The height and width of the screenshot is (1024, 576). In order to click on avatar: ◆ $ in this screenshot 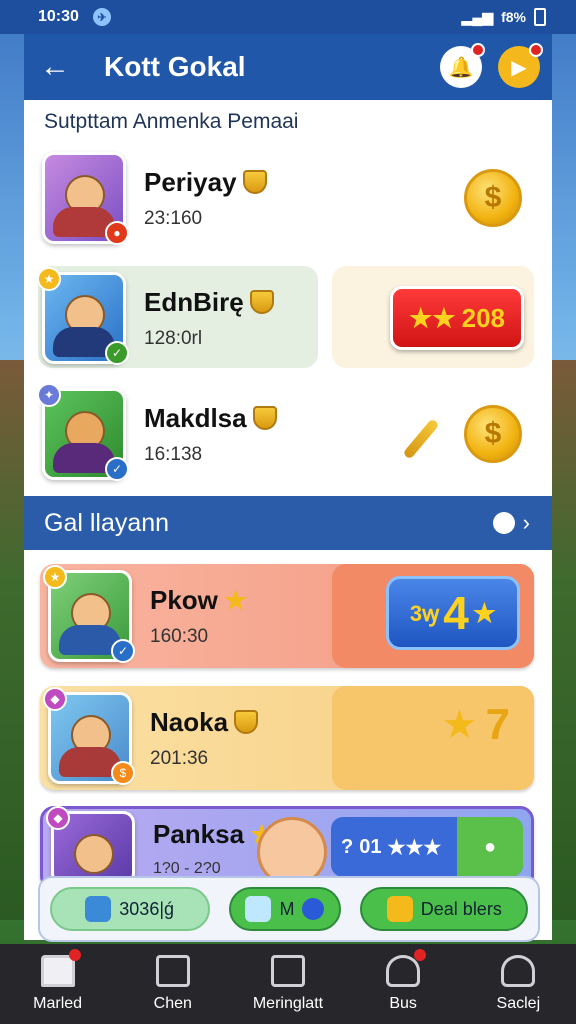, I will do `click(89, 736)`.